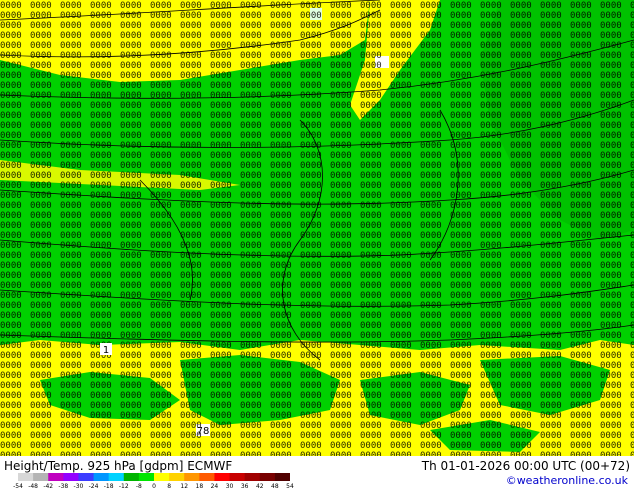 The height and width of the screenshot is (491, 634). Describe the element at coordinates (123, 486) in the screenshot. I see `colorbar-tick-label: -12` at that location.